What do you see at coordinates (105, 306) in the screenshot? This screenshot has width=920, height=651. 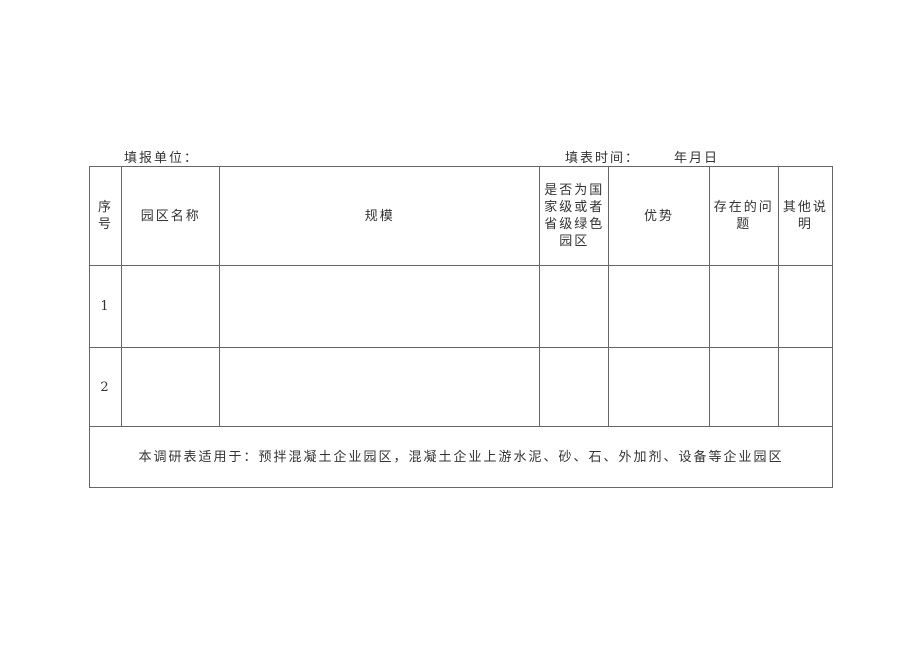 I see `row-seq: 1` at bounding box center [105, 306].